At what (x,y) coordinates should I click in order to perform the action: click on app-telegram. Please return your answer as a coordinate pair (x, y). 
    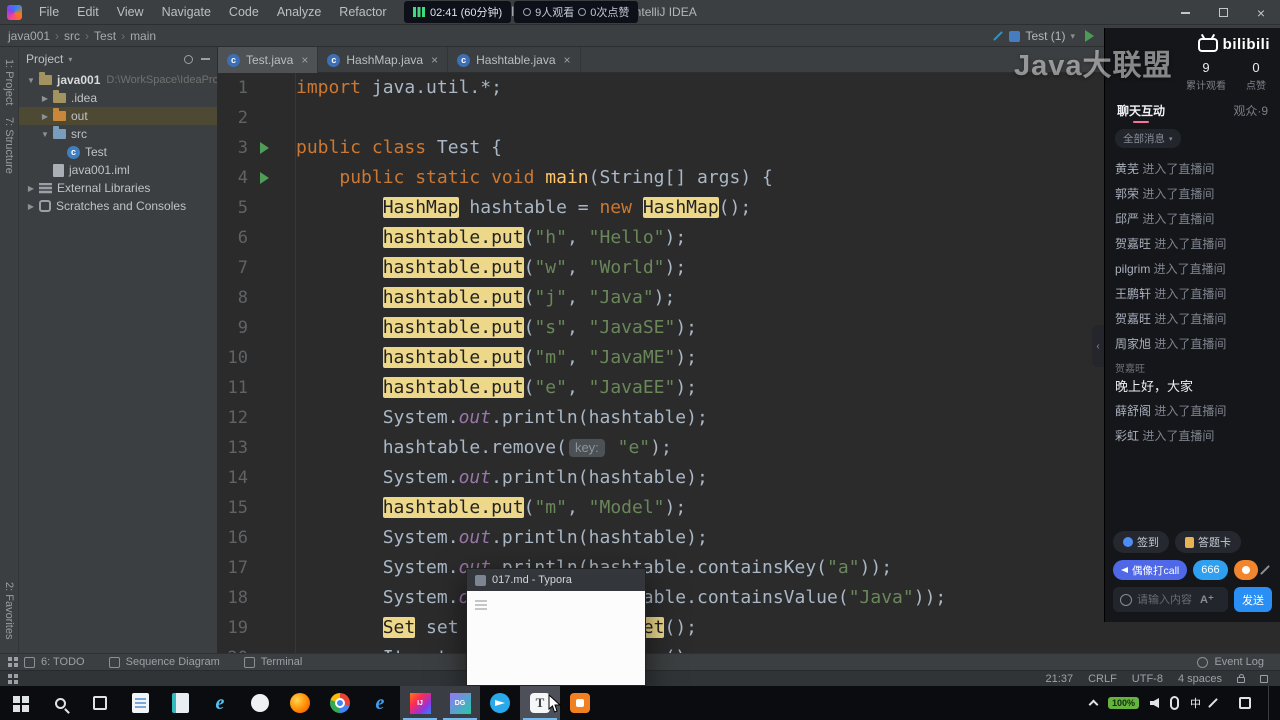
    Looking at the image, I should click on (500, 703).